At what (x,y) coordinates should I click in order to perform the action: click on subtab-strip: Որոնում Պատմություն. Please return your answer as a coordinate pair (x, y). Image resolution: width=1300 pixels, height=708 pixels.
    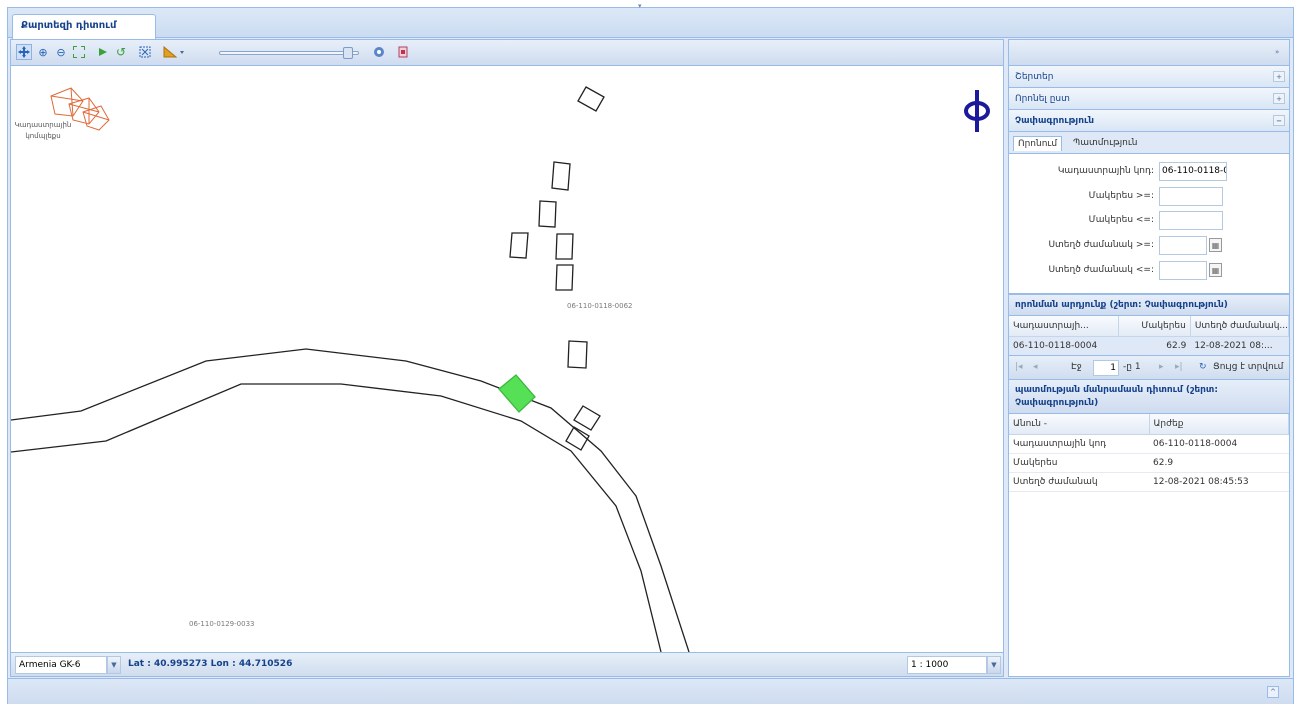
    Looking at the image, I should click on (1149, 143).